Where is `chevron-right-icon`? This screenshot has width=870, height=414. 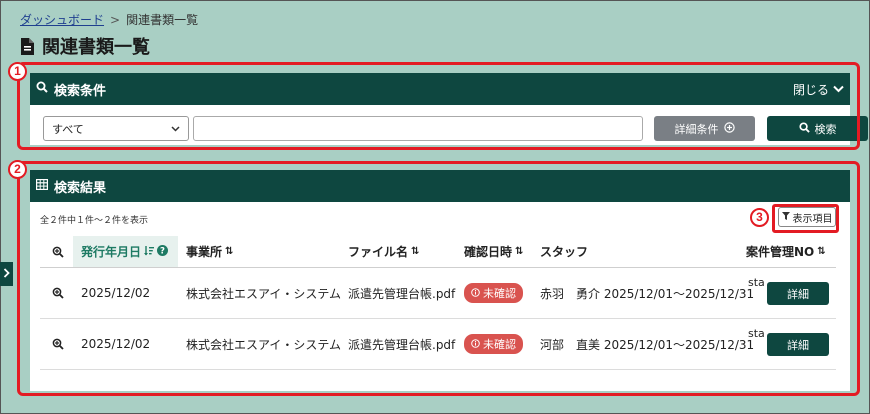
chevron-right-icon is located at coordinates (6, 274).